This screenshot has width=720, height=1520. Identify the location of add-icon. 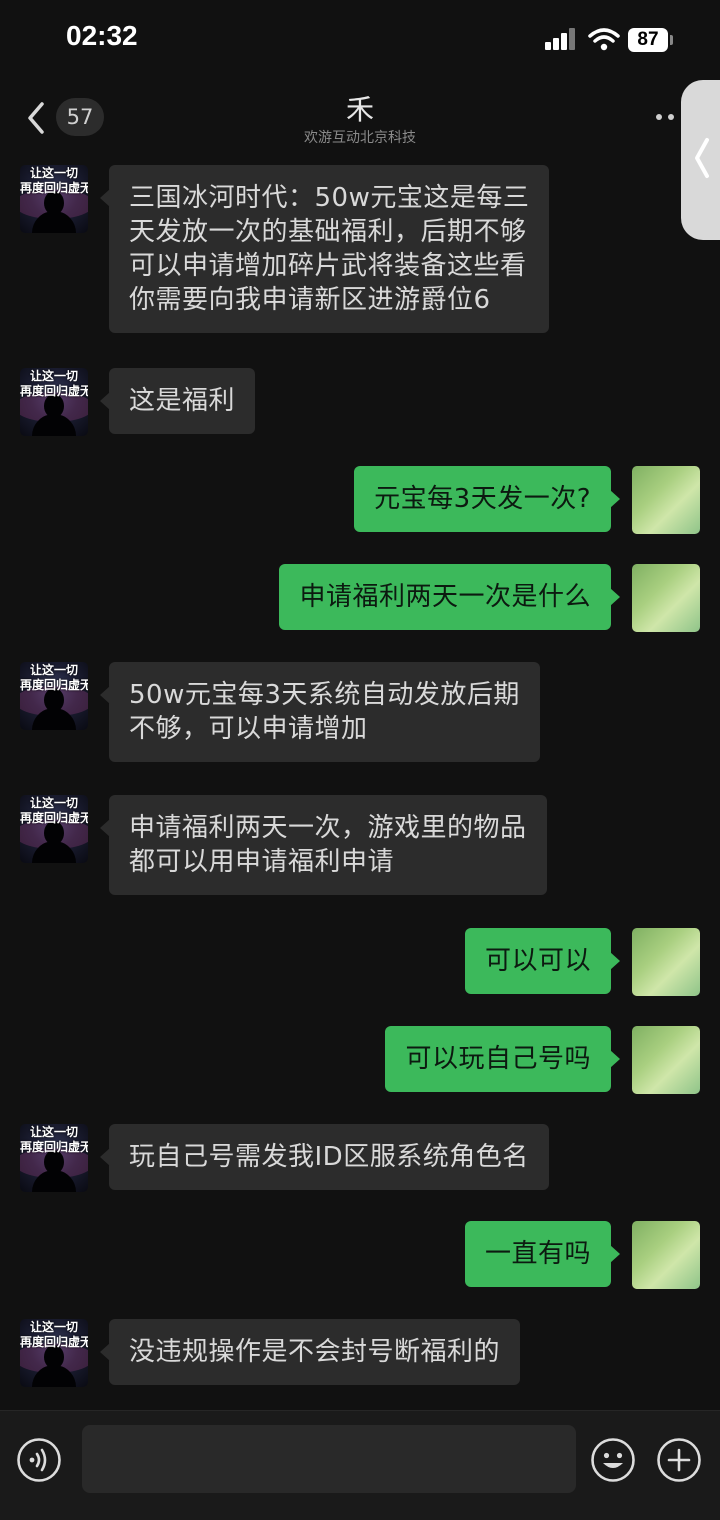
(679, 1460).